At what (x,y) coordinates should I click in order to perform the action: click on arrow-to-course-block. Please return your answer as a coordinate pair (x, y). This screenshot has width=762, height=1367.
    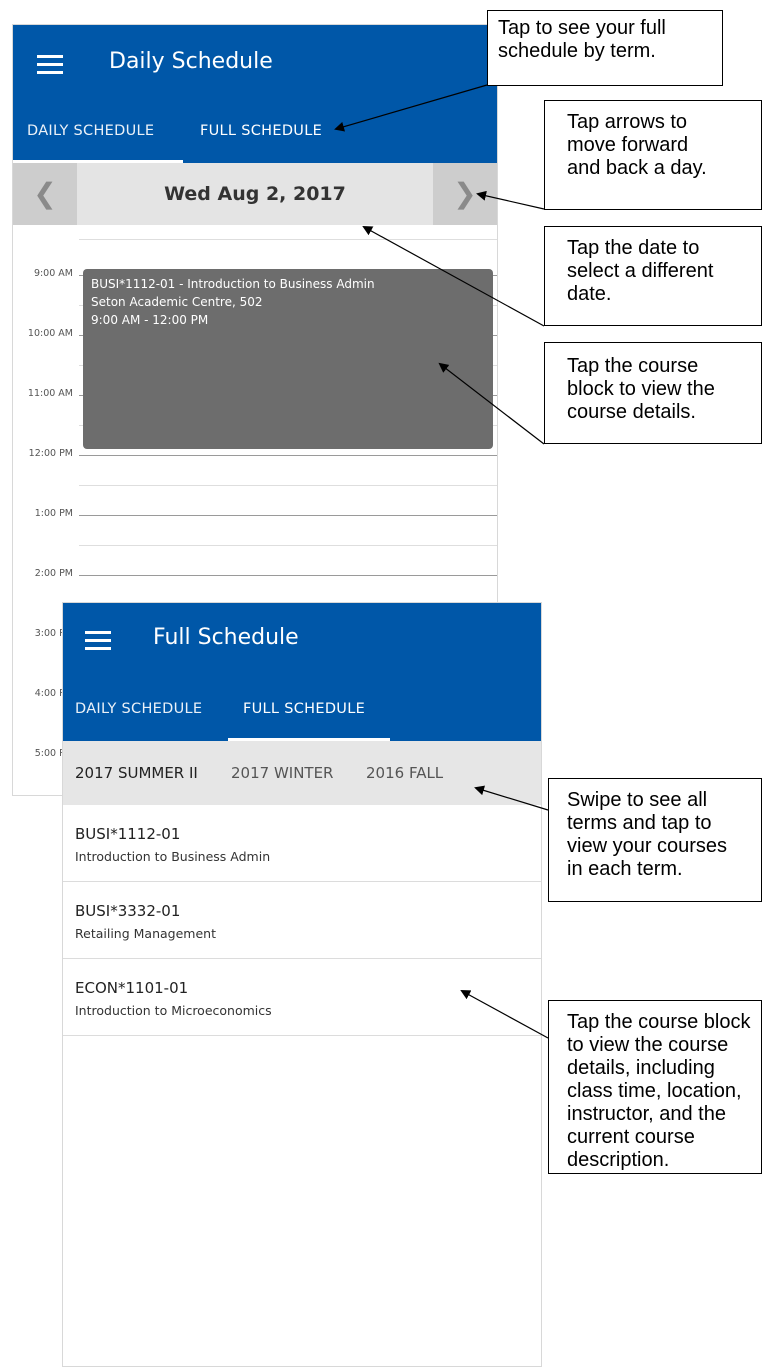
    Looking at the image, I should click on (491, 403).